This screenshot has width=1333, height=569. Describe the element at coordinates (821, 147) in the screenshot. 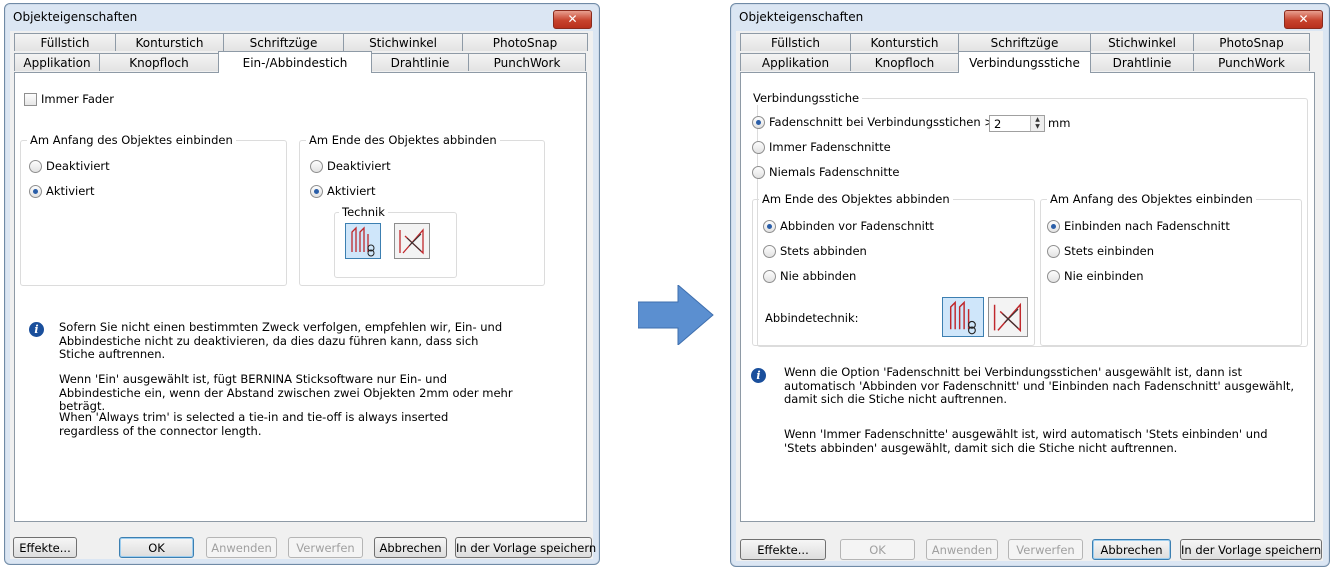

I see `immer-fadenschnitte-radio: Immer Fadenschnitte` at that location.